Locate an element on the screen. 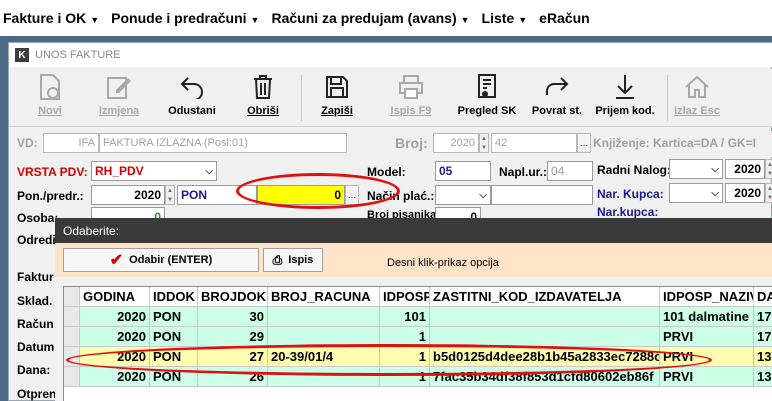 The width and height of the screenshot is (772, 401). cell-da: 13. is located at coordinates (763, 377).